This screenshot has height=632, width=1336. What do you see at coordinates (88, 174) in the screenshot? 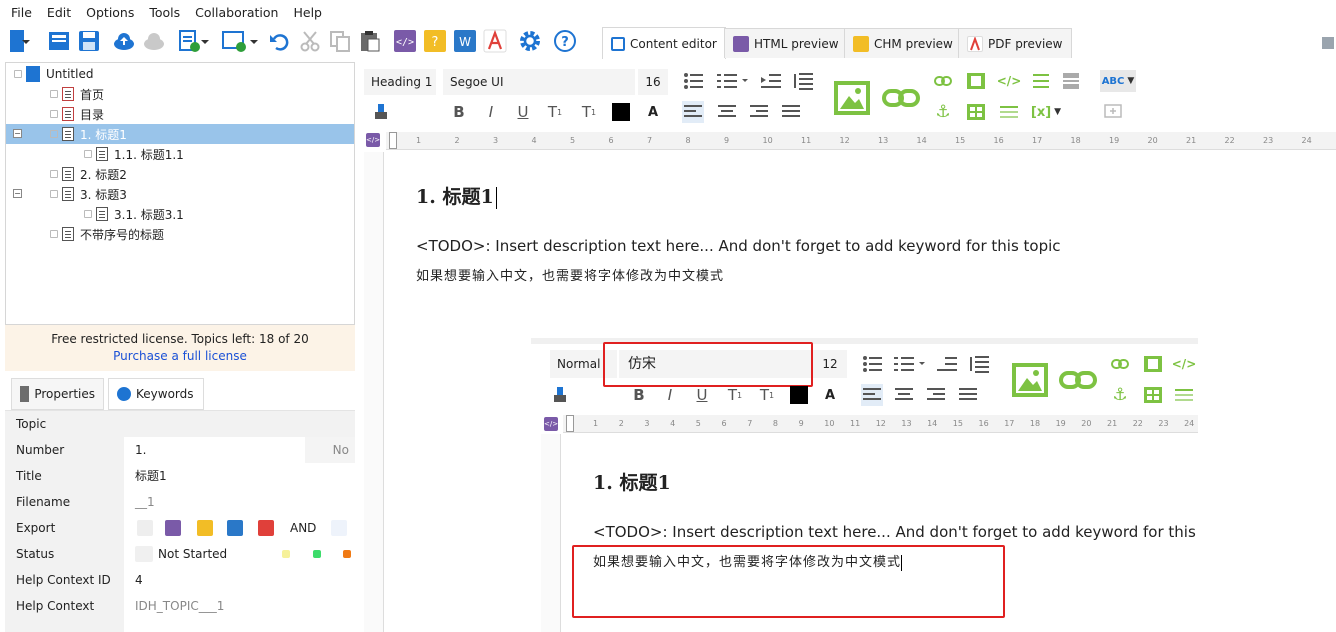
I see `tree-item-heading2: 2. 标题2` at bounding box center [88, 174].